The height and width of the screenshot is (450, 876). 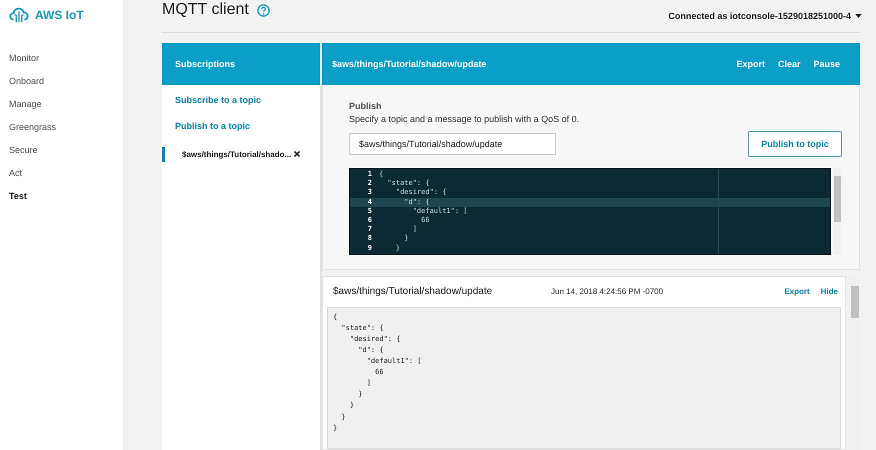 What do you see at coordinates (413, 292) in the screenshot?
I see `message-topic: $aws/things/Tutorial/shadow/update` at bounding box center [413, 292].